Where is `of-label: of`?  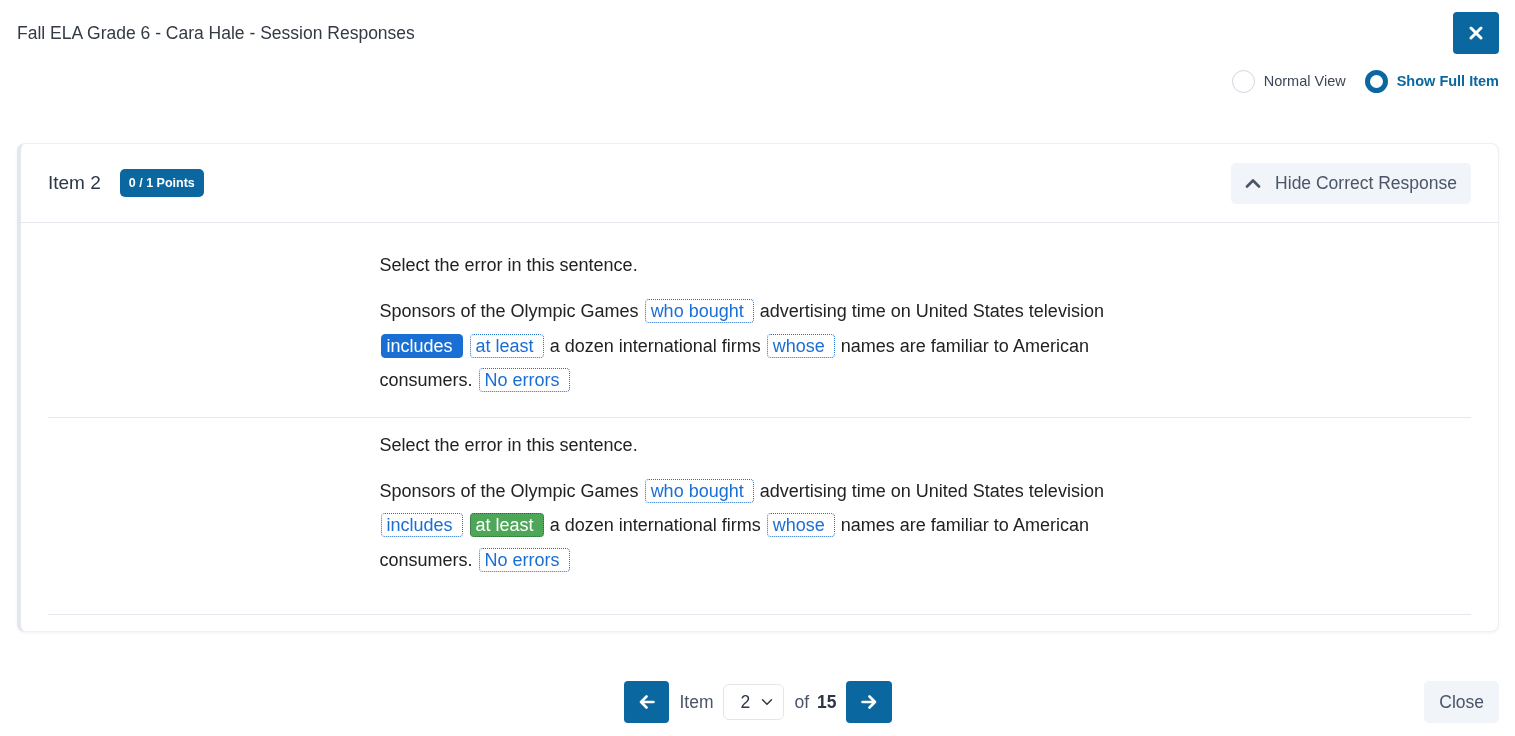
of-label: of is located at coordinates (802, 702).